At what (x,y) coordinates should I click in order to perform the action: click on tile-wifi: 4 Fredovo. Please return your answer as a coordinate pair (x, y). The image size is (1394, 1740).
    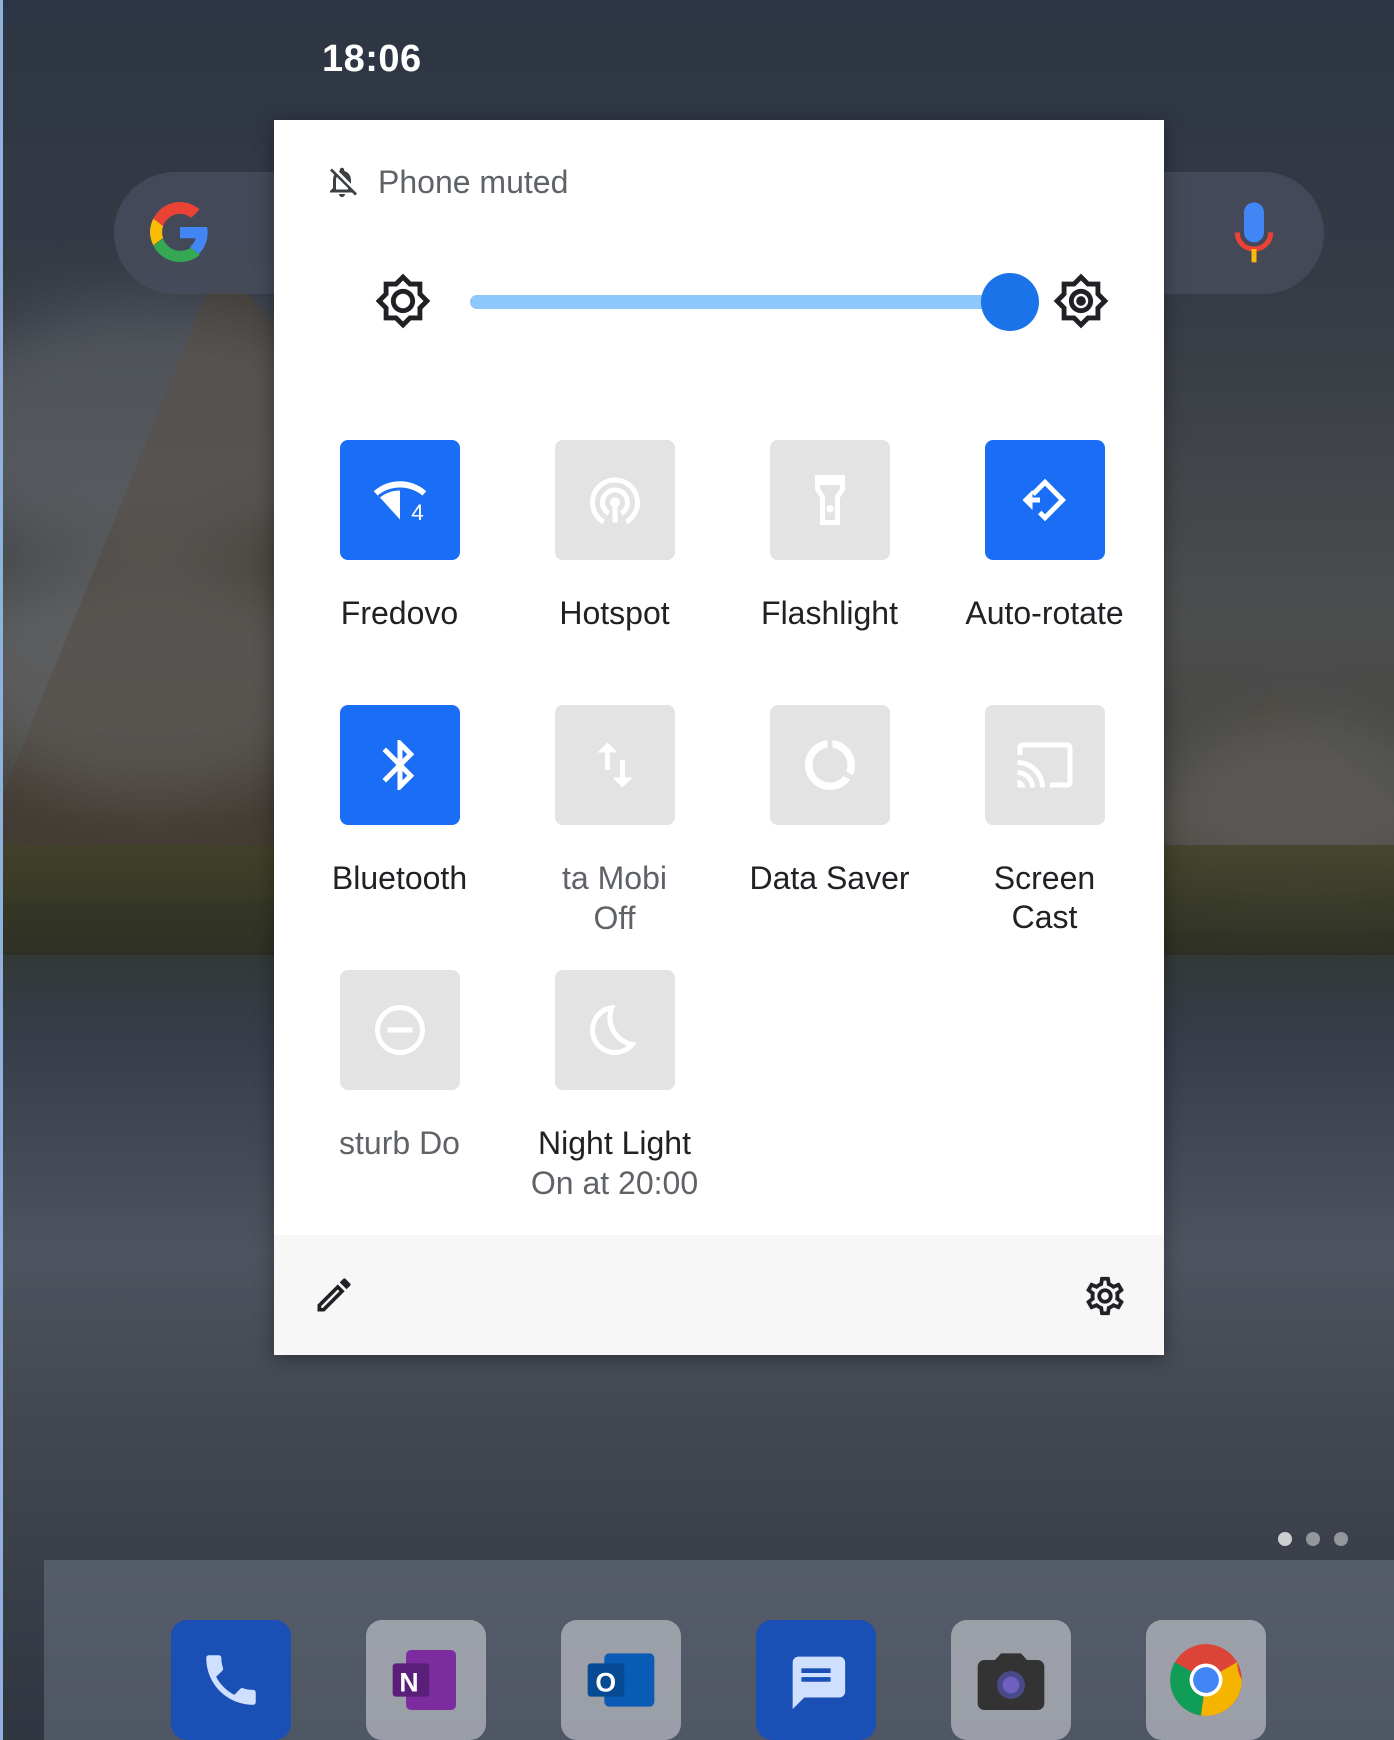
    Looking at the image, I should click on (399, 536).